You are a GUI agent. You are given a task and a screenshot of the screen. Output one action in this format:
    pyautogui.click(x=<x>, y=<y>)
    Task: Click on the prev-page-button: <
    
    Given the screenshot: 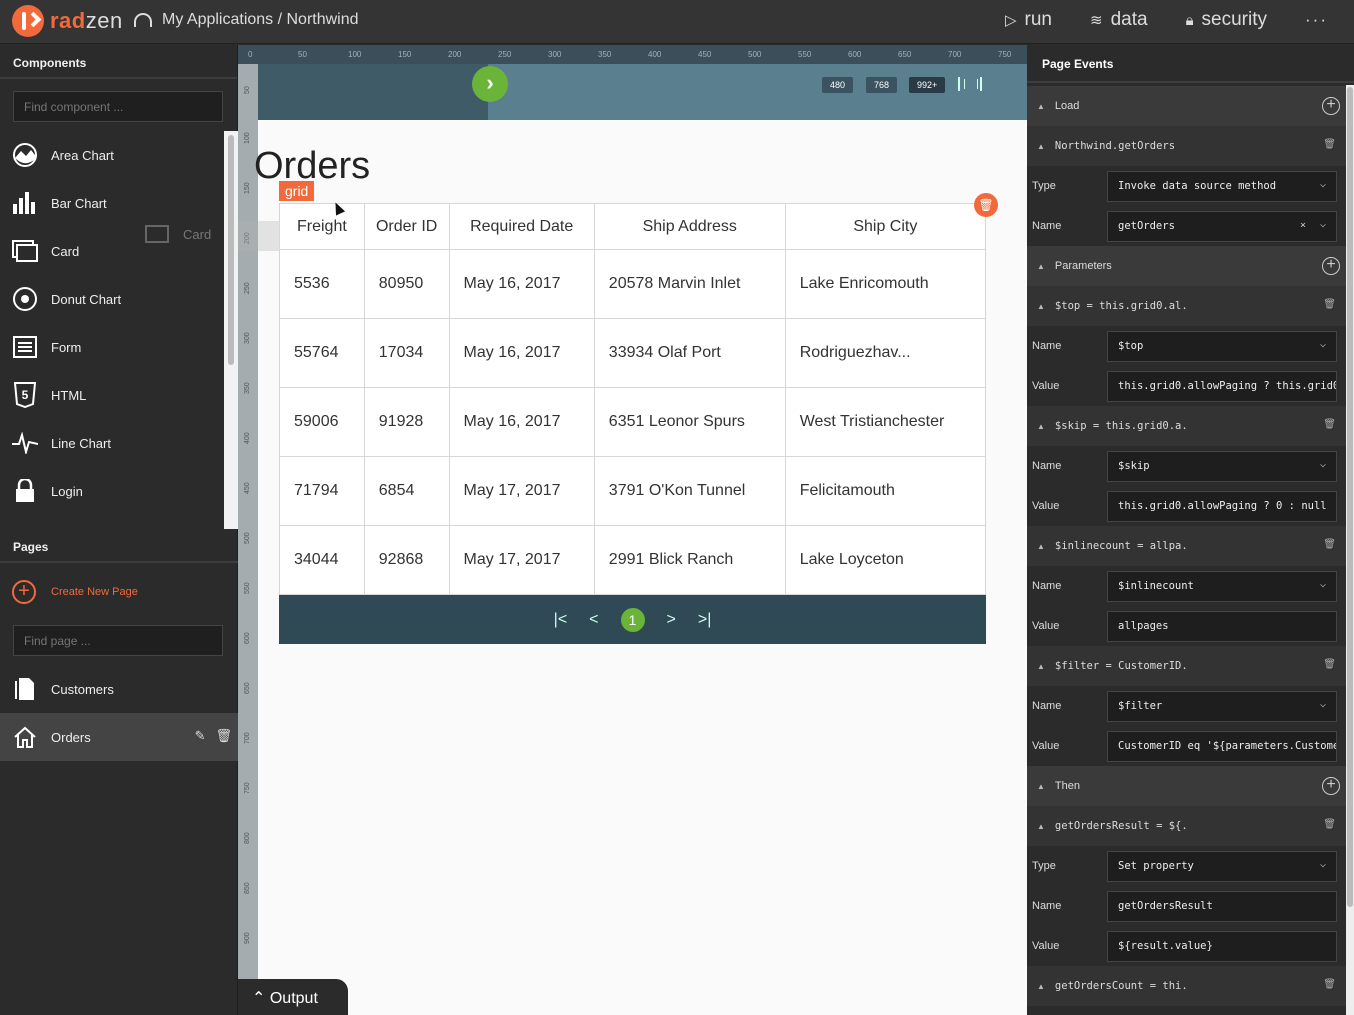 What is the action you would take?
    pyautogui.click(x=593, y=620)
    